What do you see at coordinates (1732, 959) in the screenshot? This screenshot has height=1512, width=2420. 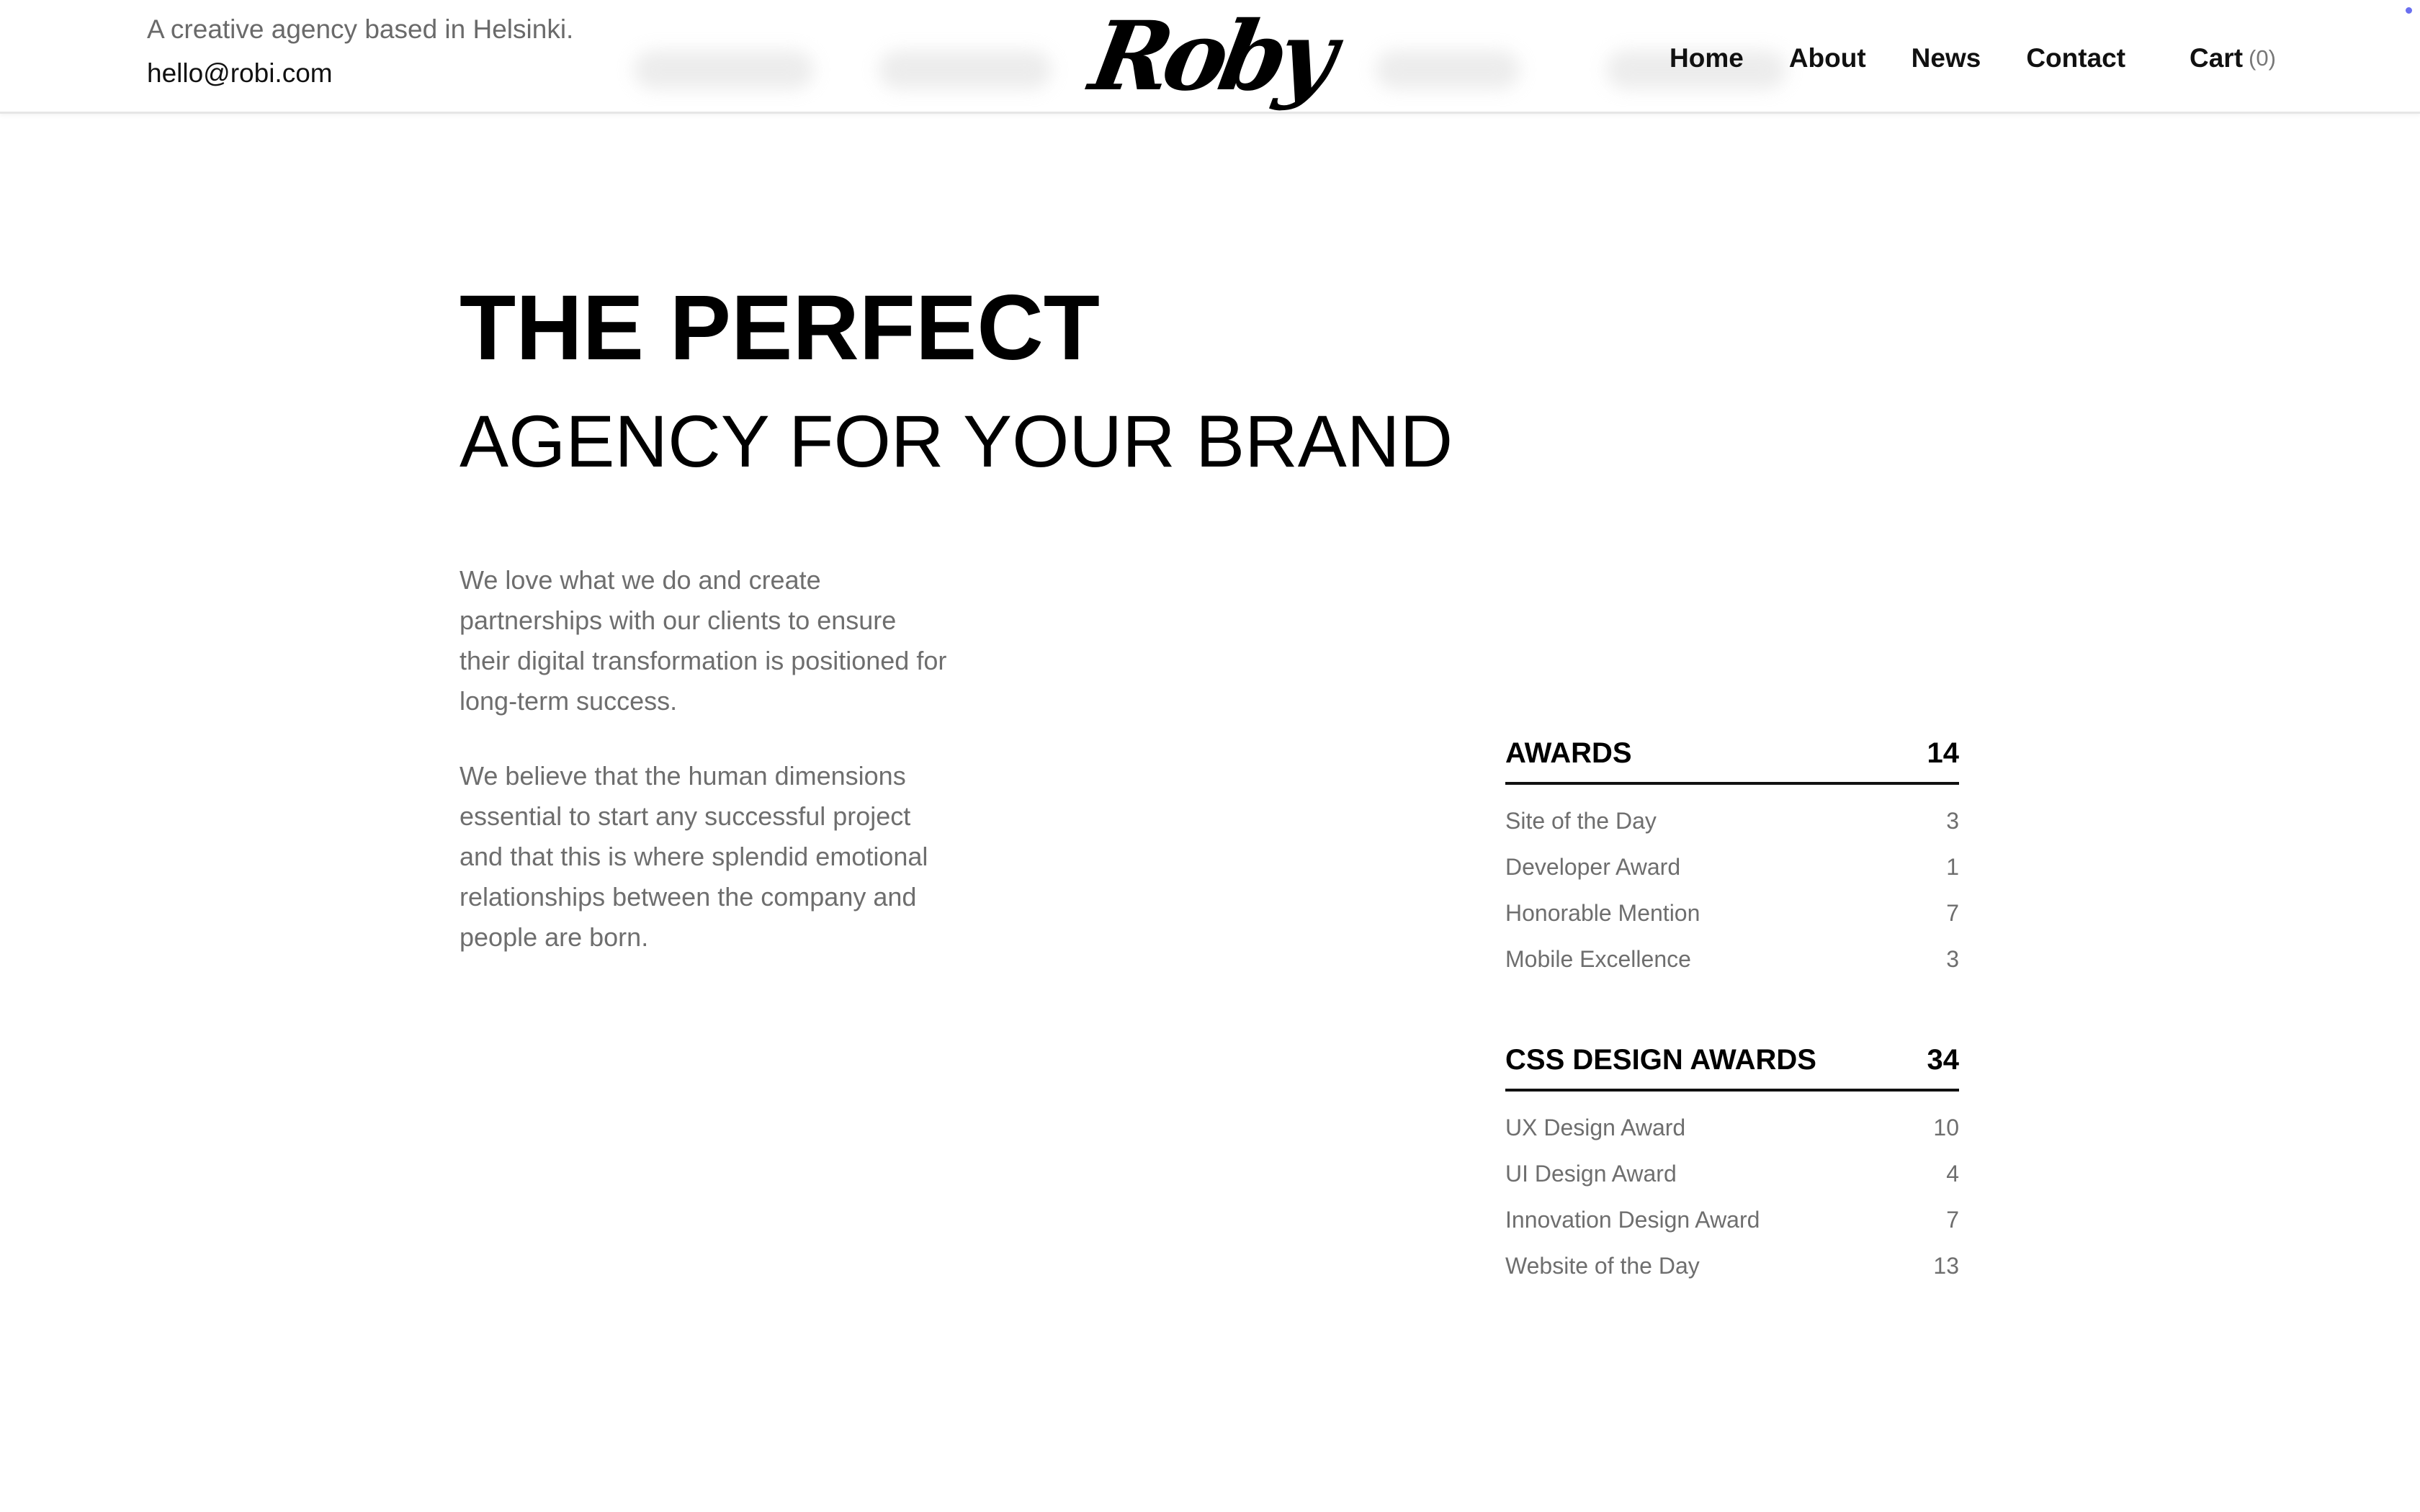 I see `award-row: Mobile Excellence 3` at bounding box center [1732, 959].